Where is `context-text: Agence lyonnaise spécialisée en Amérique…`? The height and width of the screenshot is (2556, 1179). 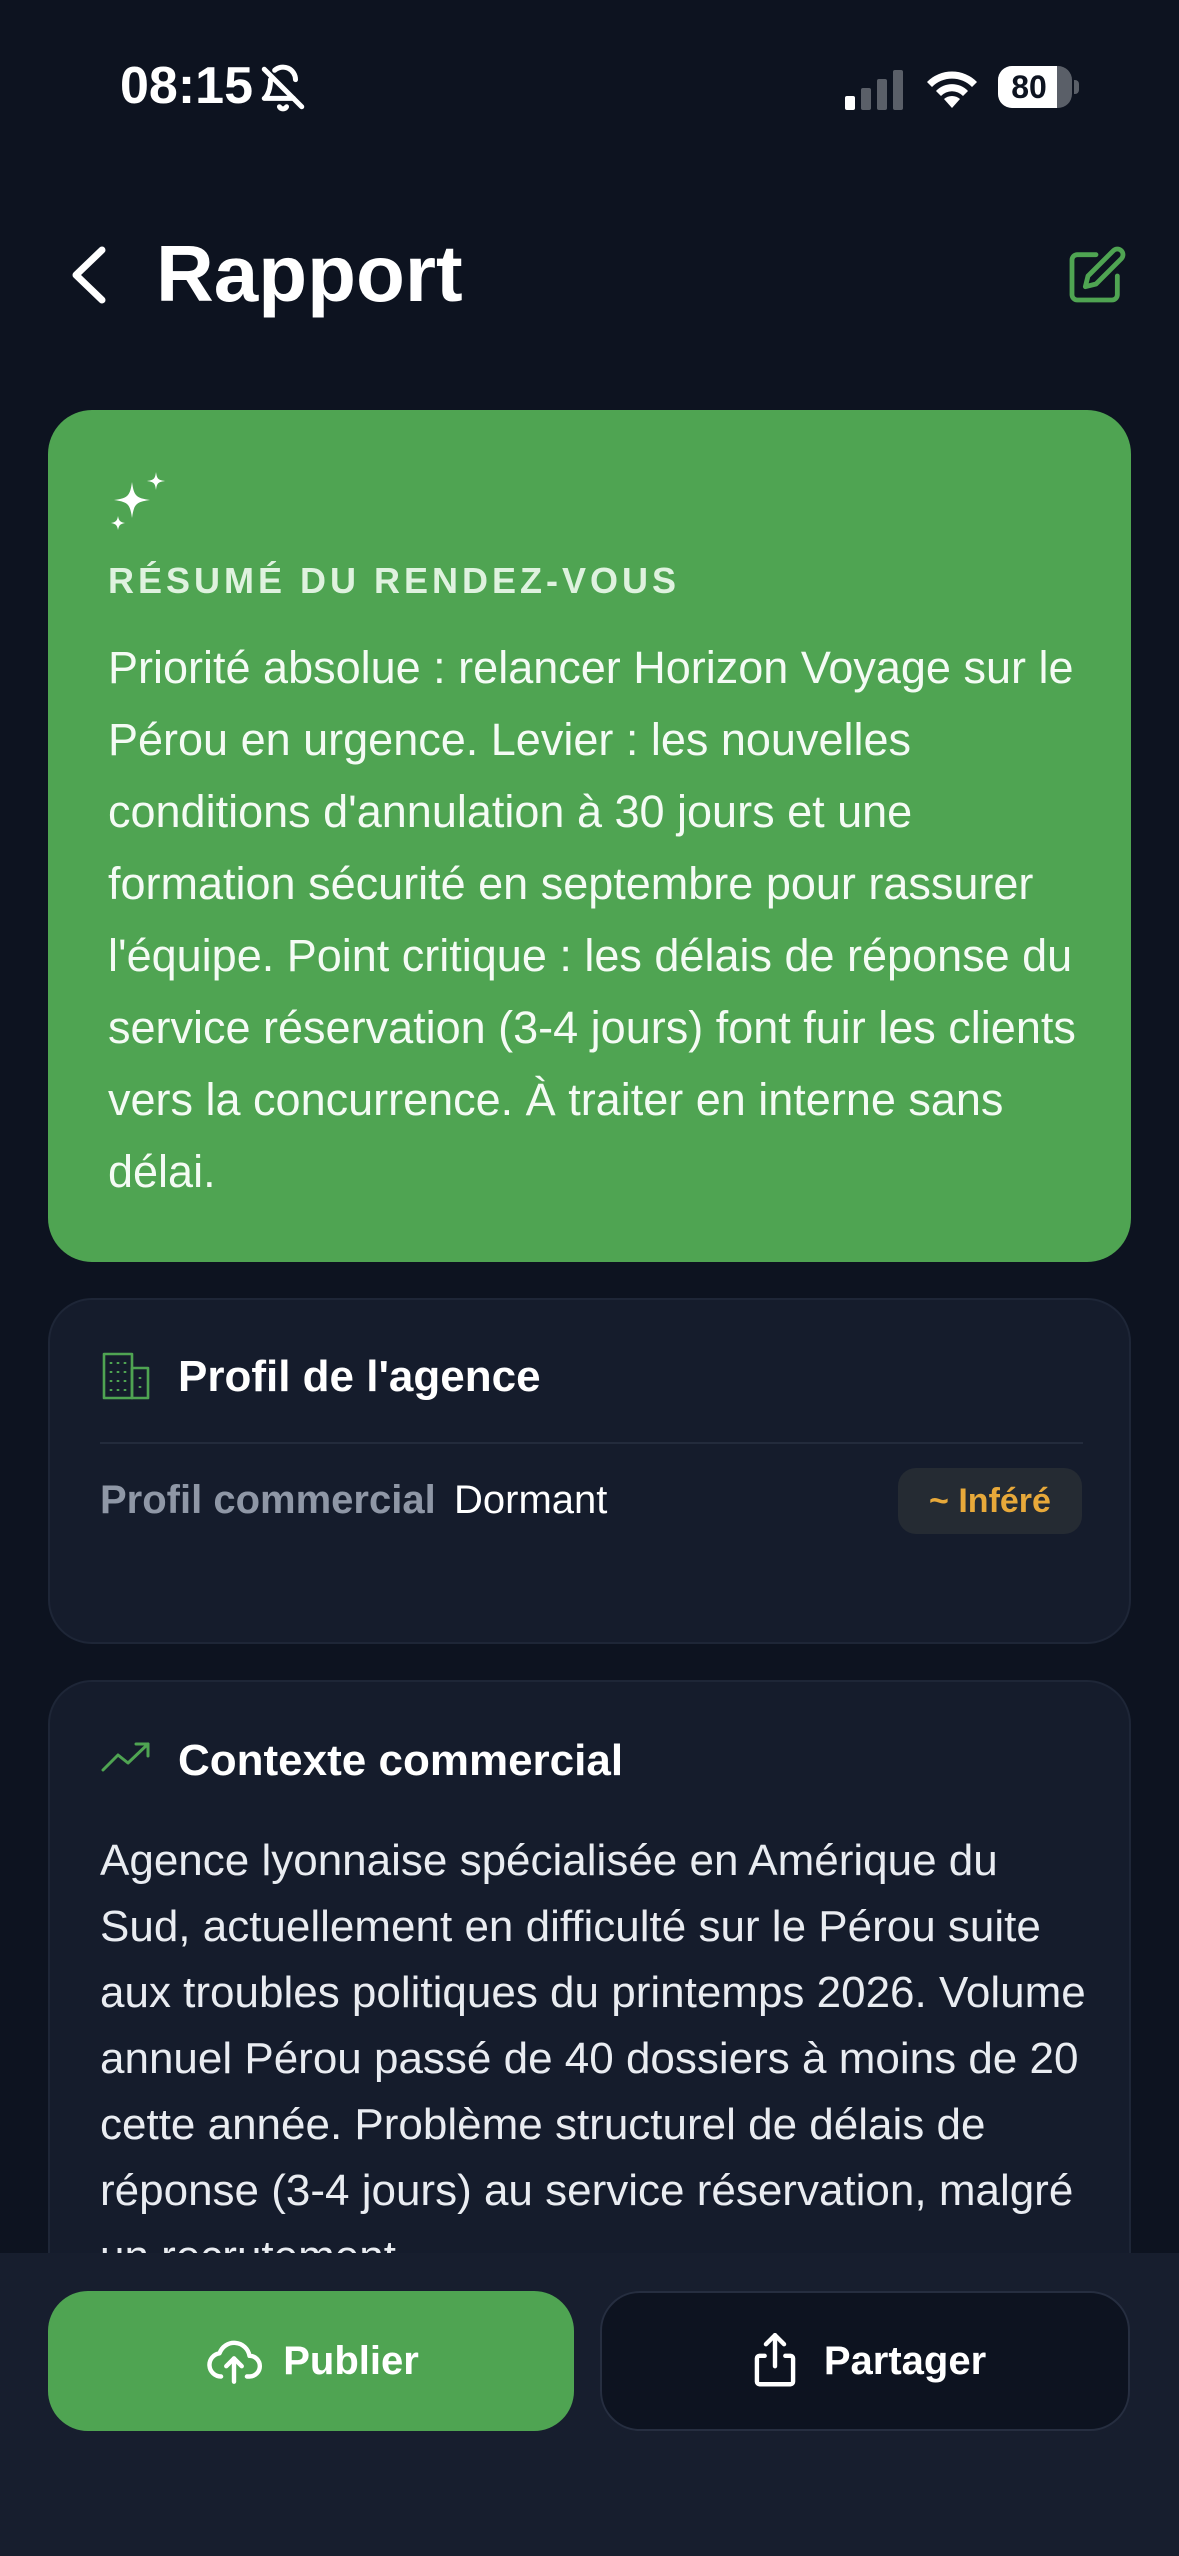 context-text: Agence lyonnaise spécialisée en Amérique… is located at coordinates (593, 2058).